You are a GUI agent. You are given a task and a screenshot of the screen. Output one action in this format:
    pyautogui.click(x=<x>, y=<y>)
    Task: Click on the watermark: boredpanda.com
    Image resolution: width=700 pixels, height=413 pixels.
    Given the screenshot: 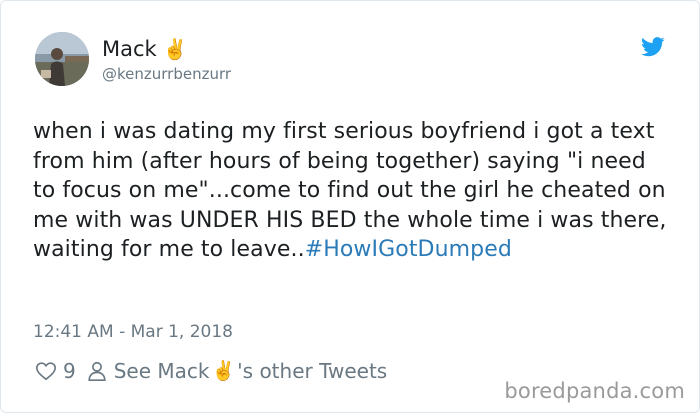 What is the action you would take?
    pyautogui.click(x=594, y=391)
    